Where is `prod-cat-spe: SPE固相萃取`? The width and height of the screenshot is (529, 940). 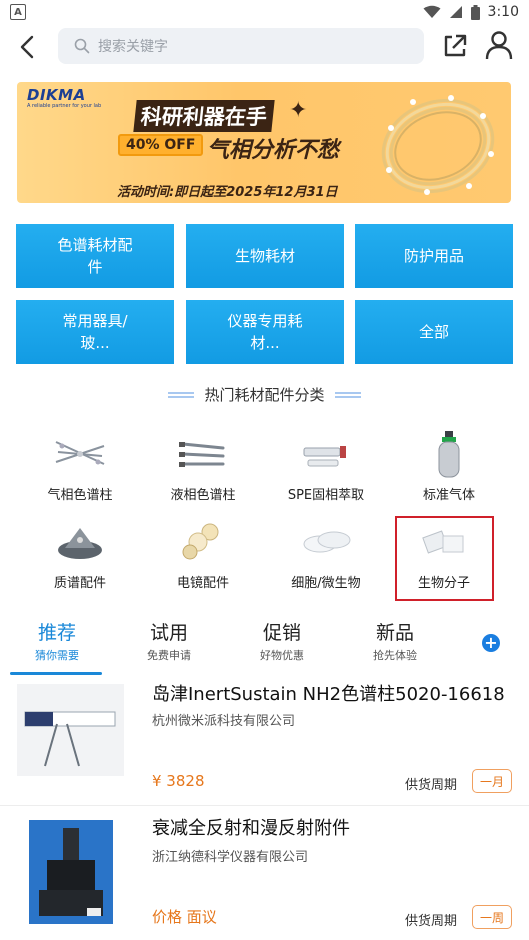 prod-cat-spe: SPE固相萃取 is located at coordinates (326, 465).